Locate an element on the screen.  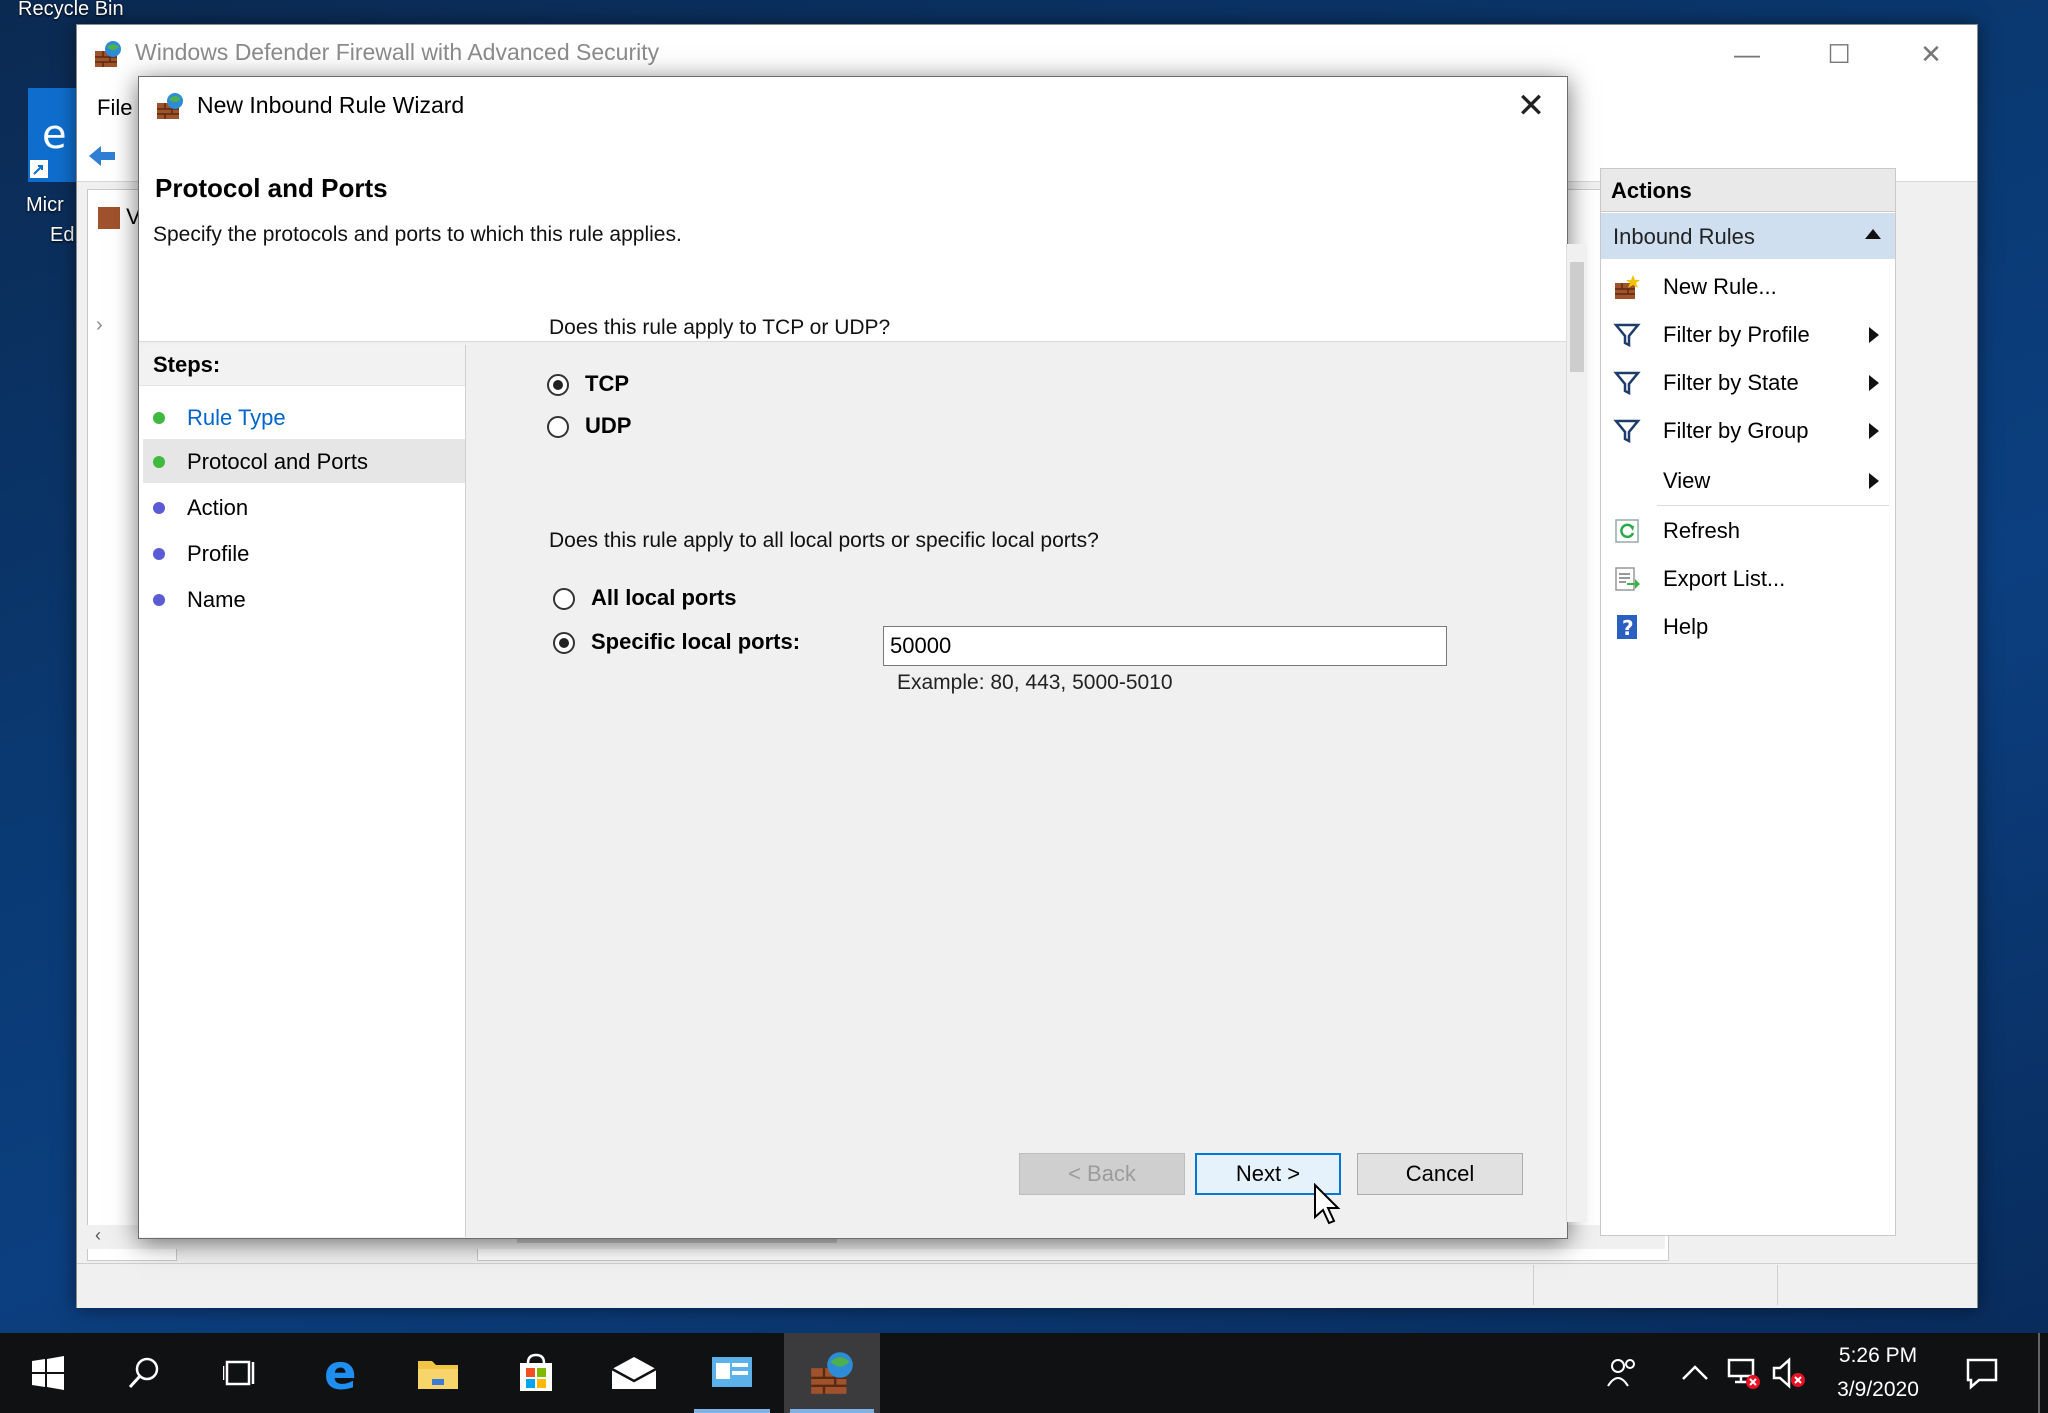
store-icon is located at coordinates (536, 1372).